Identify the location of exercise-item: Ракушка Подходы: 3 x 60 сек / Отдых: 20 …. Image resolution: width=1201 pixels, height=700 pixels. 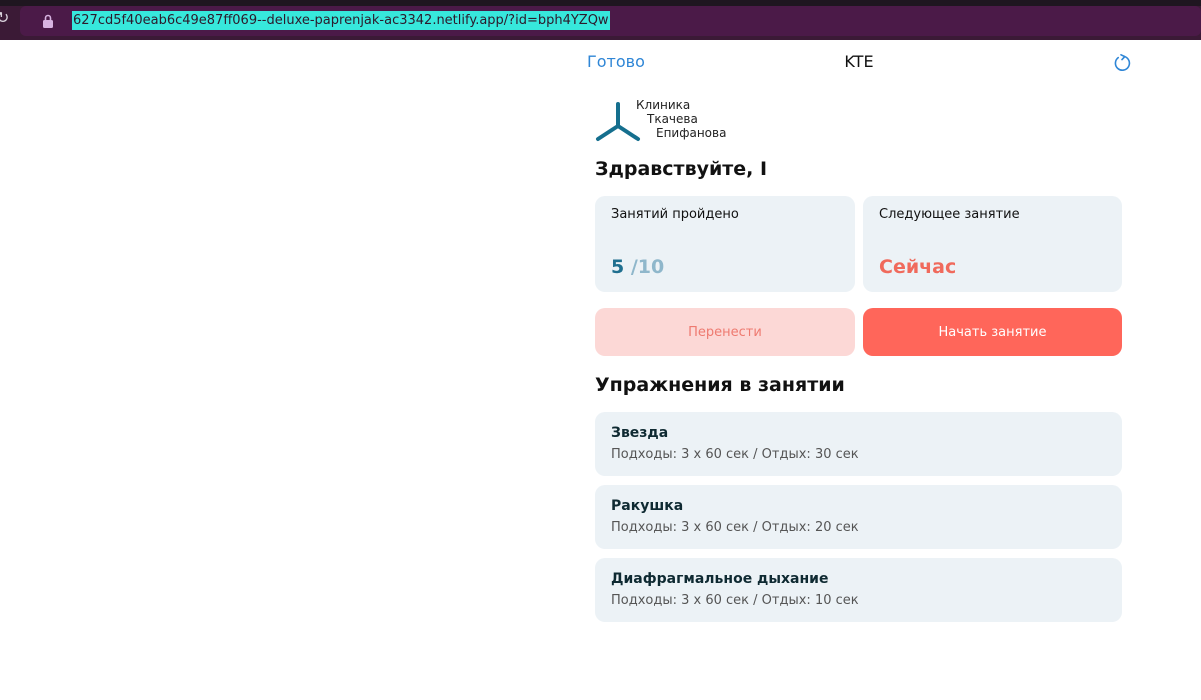
(858, 517).